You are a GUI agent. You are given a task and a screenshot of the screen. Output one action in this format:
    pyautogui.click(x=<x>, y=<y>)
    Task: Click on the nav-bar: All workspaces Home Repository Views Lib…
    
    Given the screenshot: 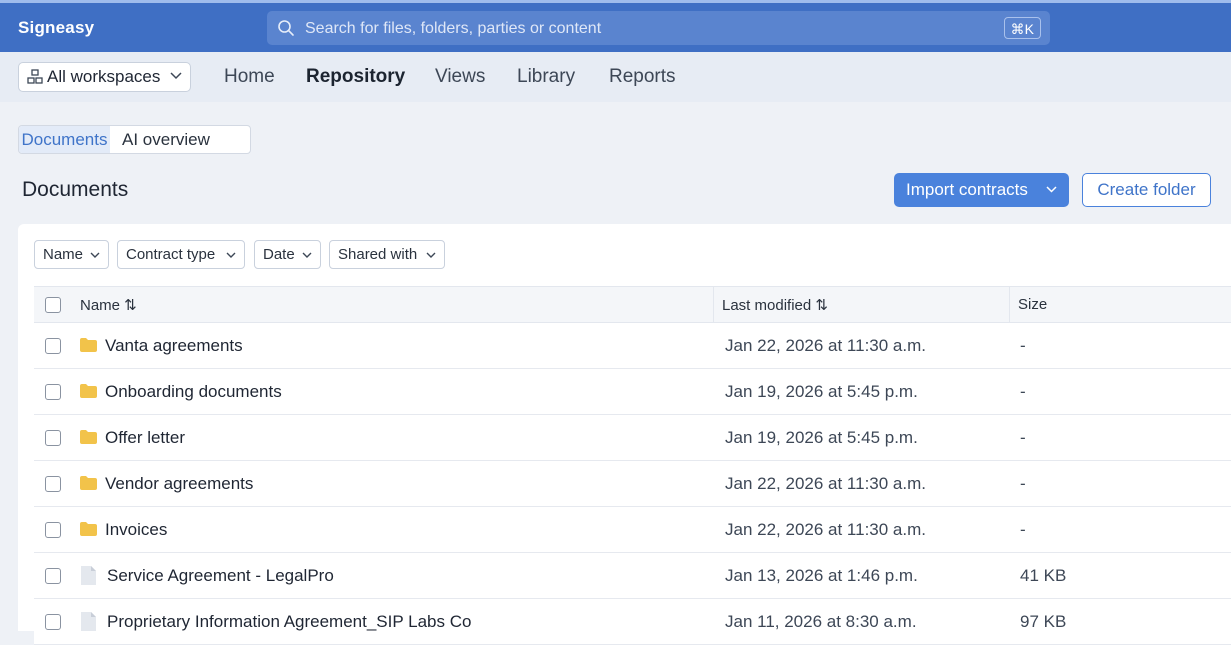 What is the action you would take?
    pyautogui.click(x=615, y=77)
    